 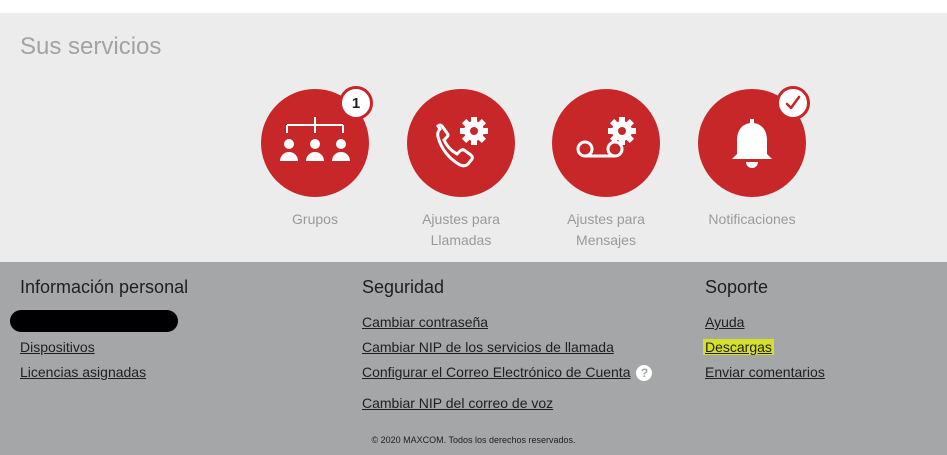 I want to click on link-downloads-label: Descargas, so click(x=738, y=347).